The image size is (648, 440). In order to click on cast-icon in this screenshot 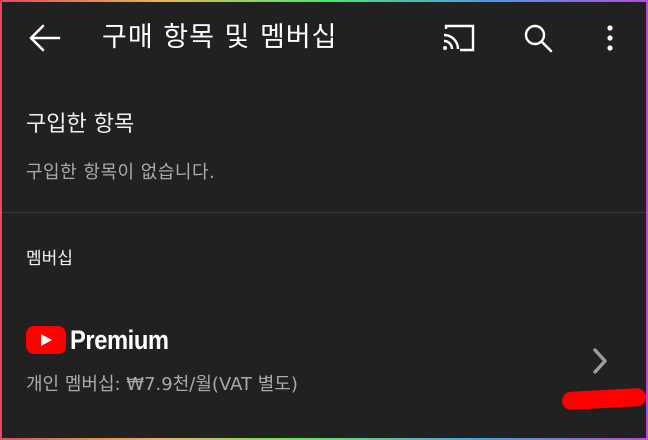, I will do `click(459, 38)`.